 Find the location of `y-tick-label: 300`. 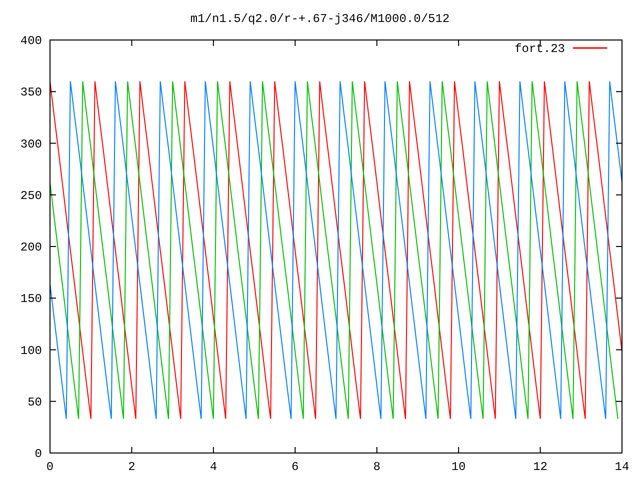

y-tick-label: 300 is located at coordinates (31, 144).